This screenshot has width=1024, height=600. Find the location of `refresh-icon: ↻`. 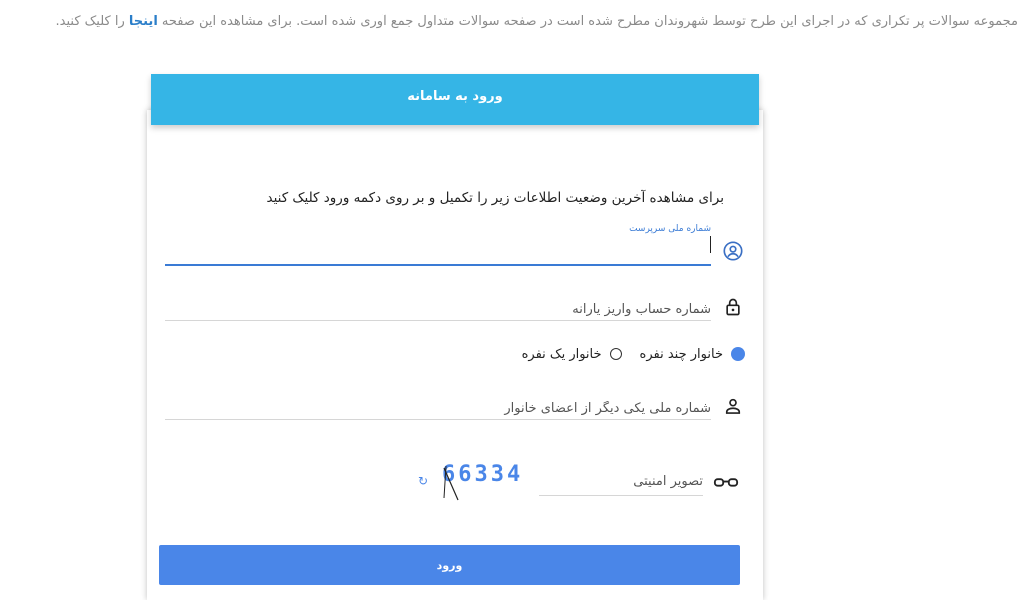

refresh-icon: ↻ is located at coordinates (423, 481).